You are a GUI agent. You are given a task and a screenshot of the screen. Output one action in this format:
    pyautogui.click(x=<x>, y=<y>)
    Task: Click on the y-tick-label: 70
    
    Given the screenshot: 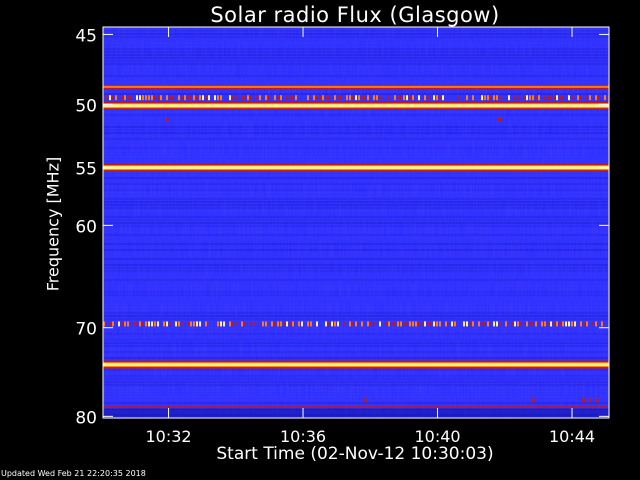 What is the action you would take?
    pyautogui.click(x=86, y=330)
    